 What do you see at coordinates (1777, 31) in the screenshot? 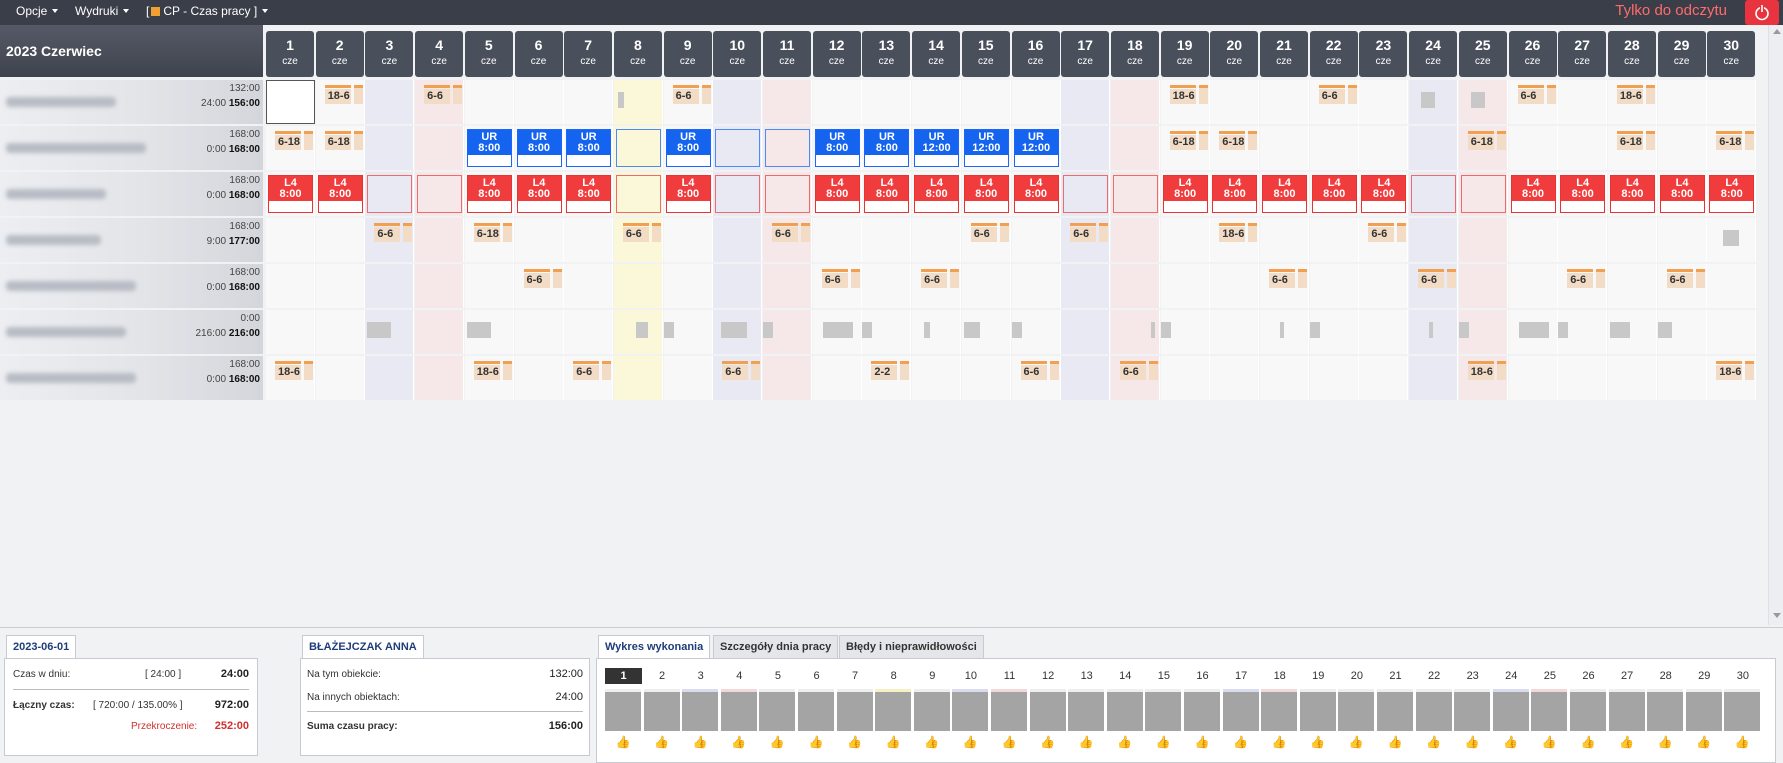
I see `scroll-up-icon` at bounding box center [1777, 31].